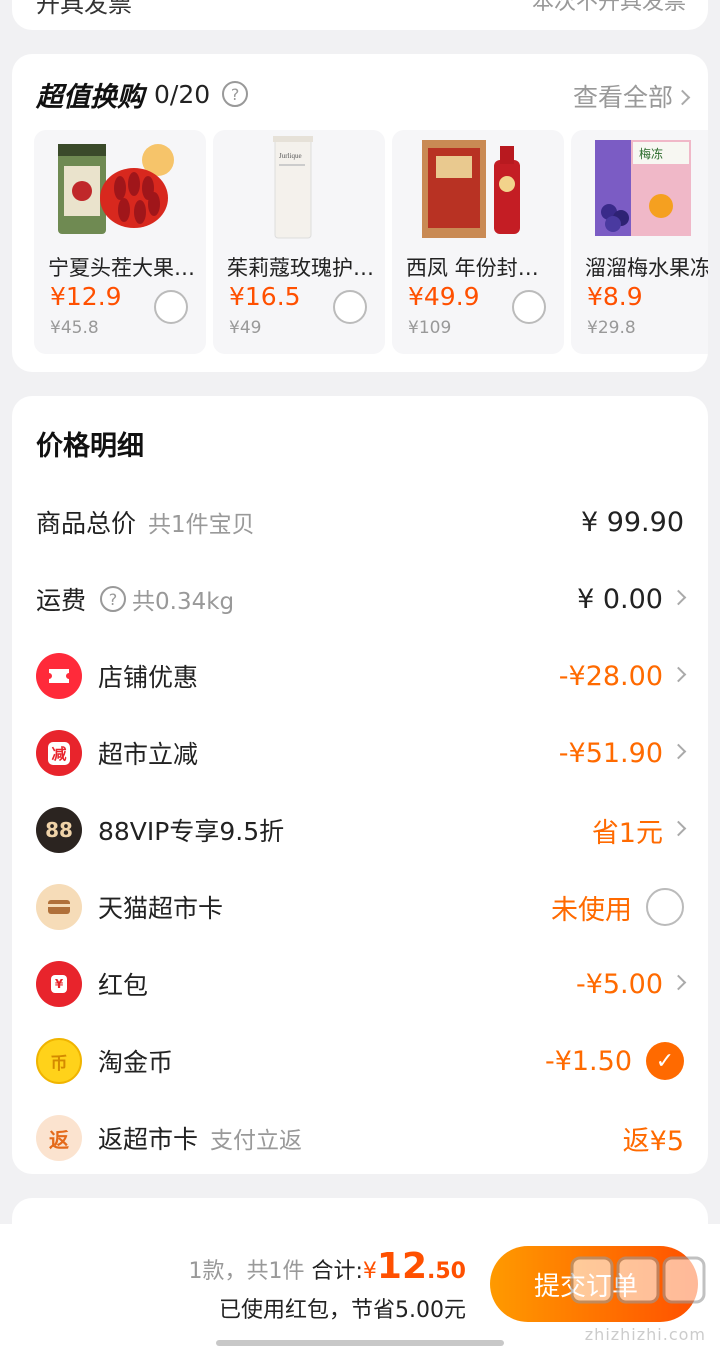  I want to click on vip-discount-row: 88 88VIP专享9.5折 省1元, so click(361, 830).